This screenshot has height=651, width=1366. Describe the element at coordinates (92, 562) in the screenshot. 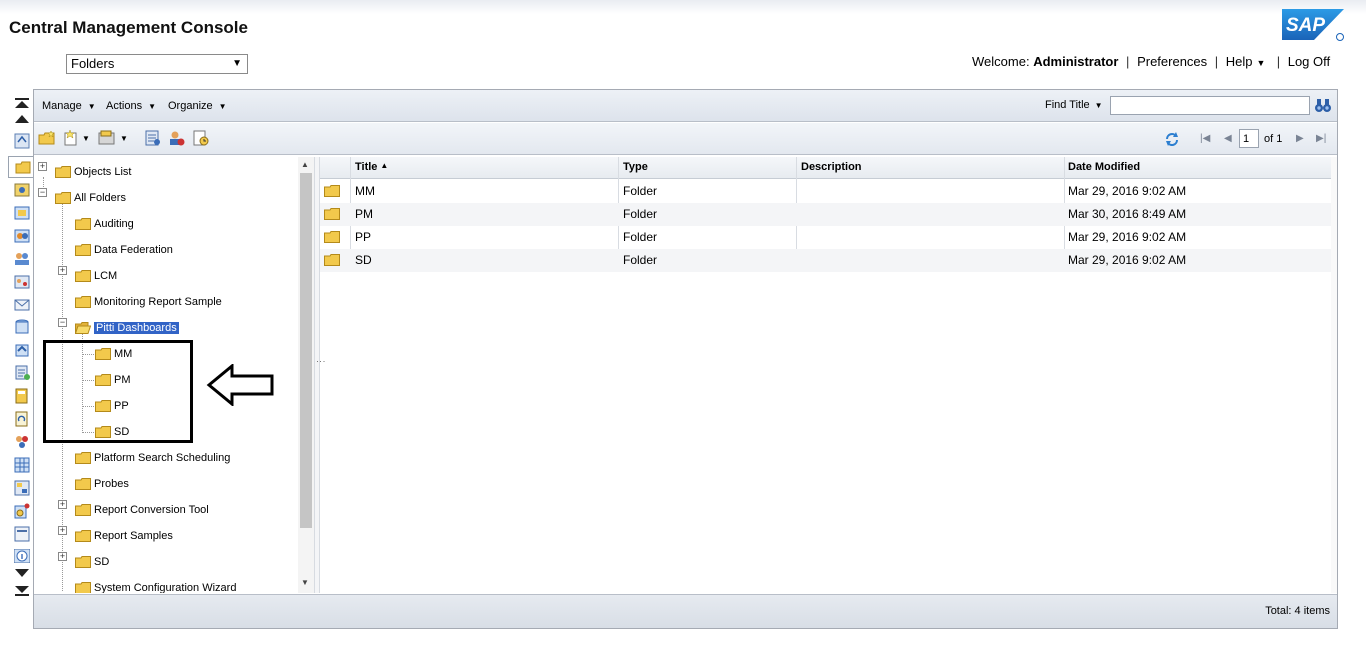

I see `tree-item-sd-root: SD` at that location.